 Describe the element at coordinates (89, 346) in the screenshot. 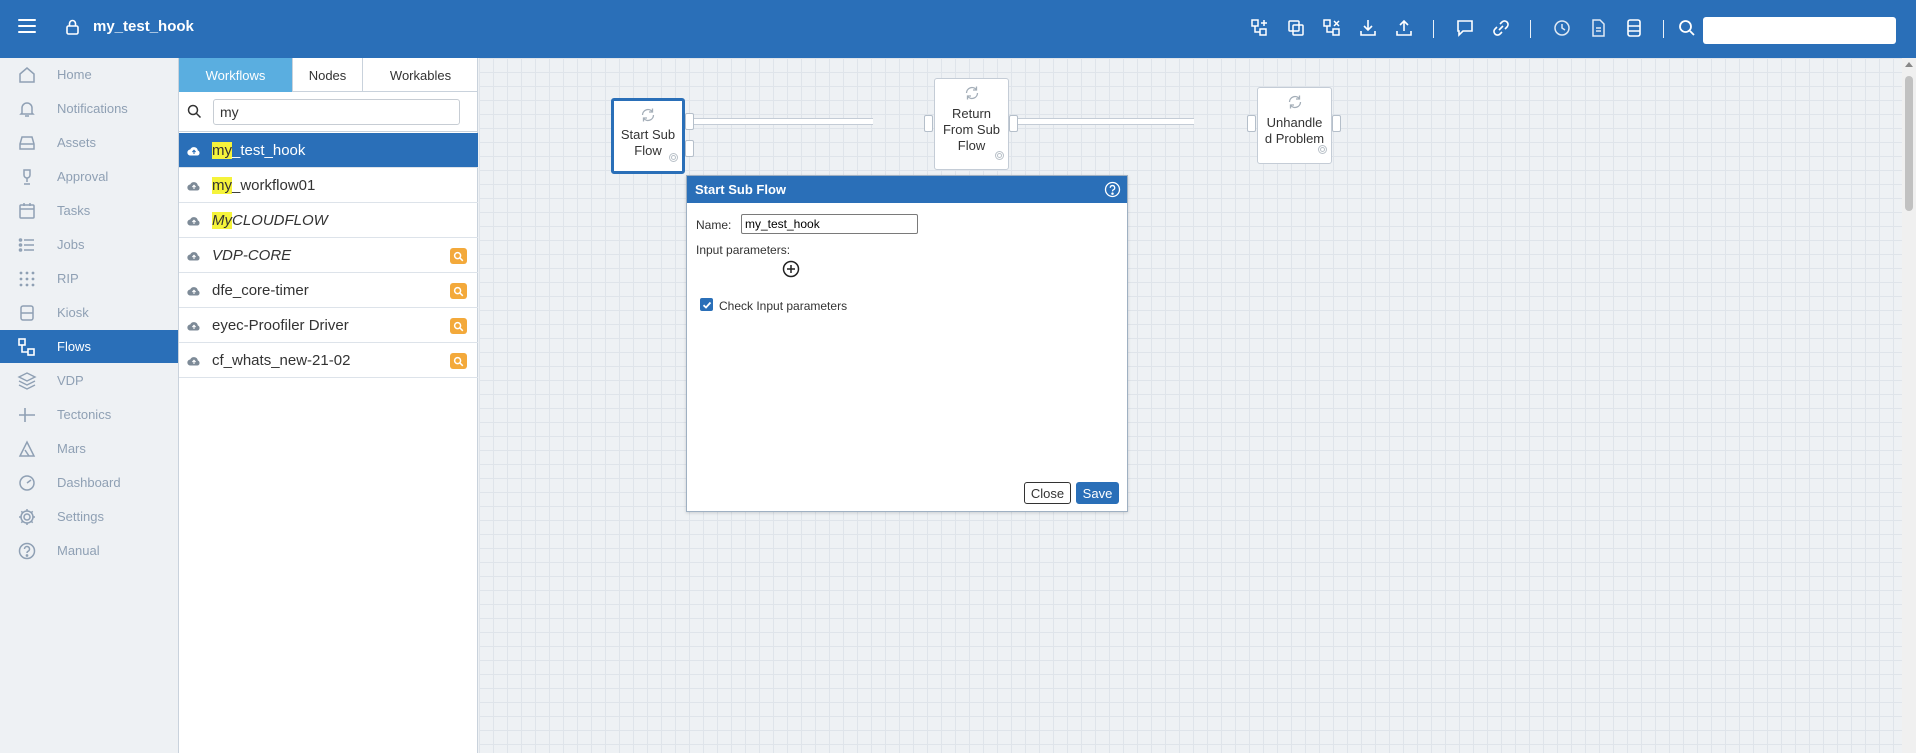

I see `sidebar-item-flows: Flows` at that location.